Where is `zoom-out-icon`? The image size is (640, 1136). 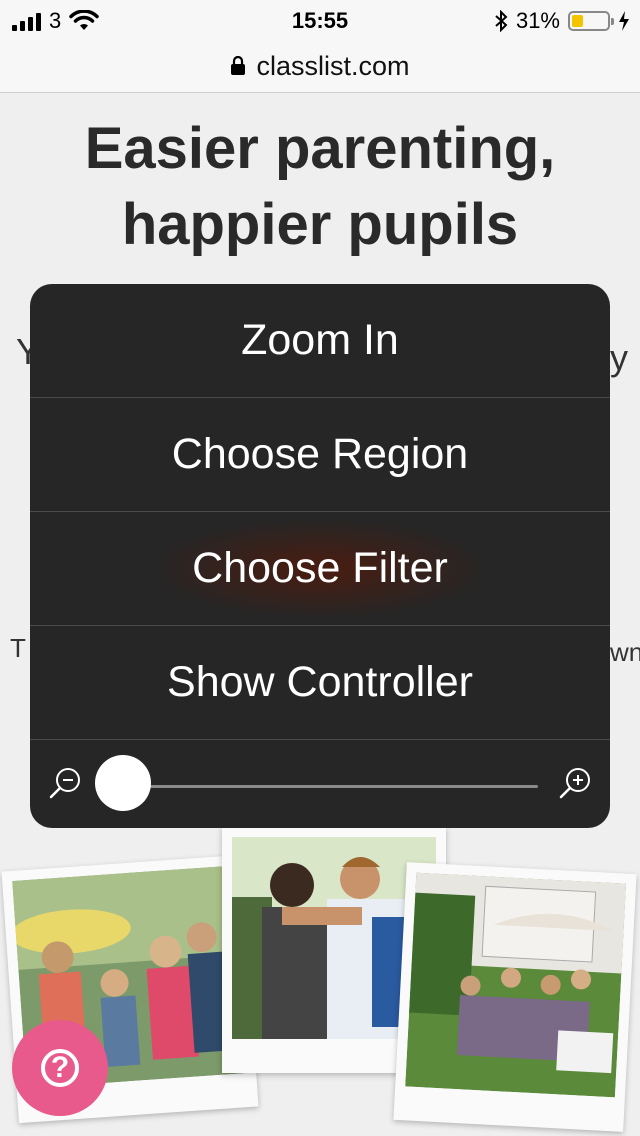
zoom-out-icon is located at coordinates (64, 783).